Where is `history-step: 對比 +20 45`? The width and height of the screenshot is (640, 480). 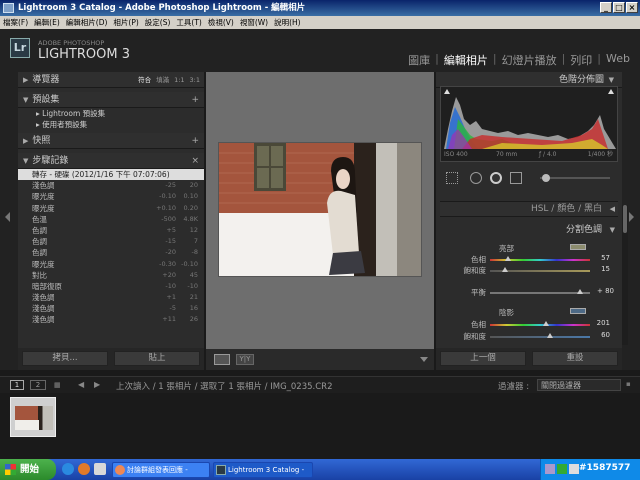
history-step: 對比 +20 45 is located at coordinates (111, 275).